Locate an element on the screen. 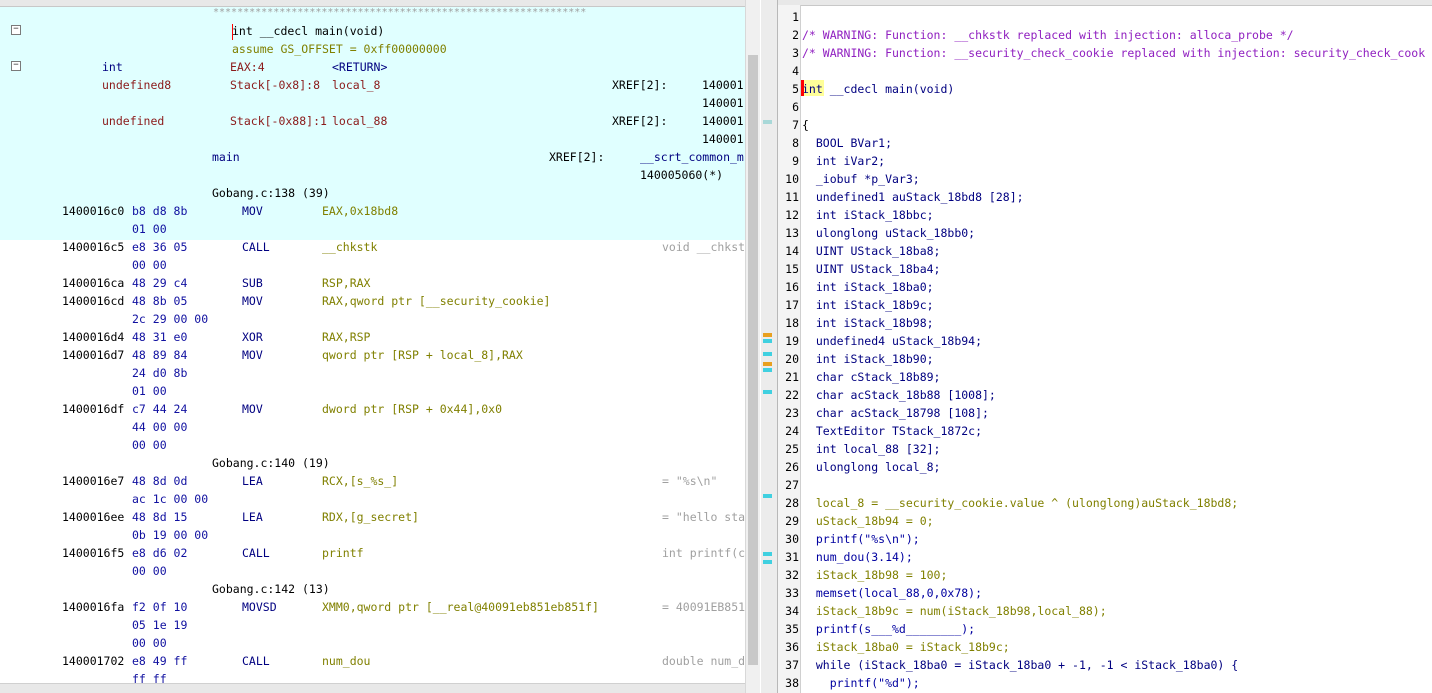  code-line: 4 is located at coordinates (1105, 71).